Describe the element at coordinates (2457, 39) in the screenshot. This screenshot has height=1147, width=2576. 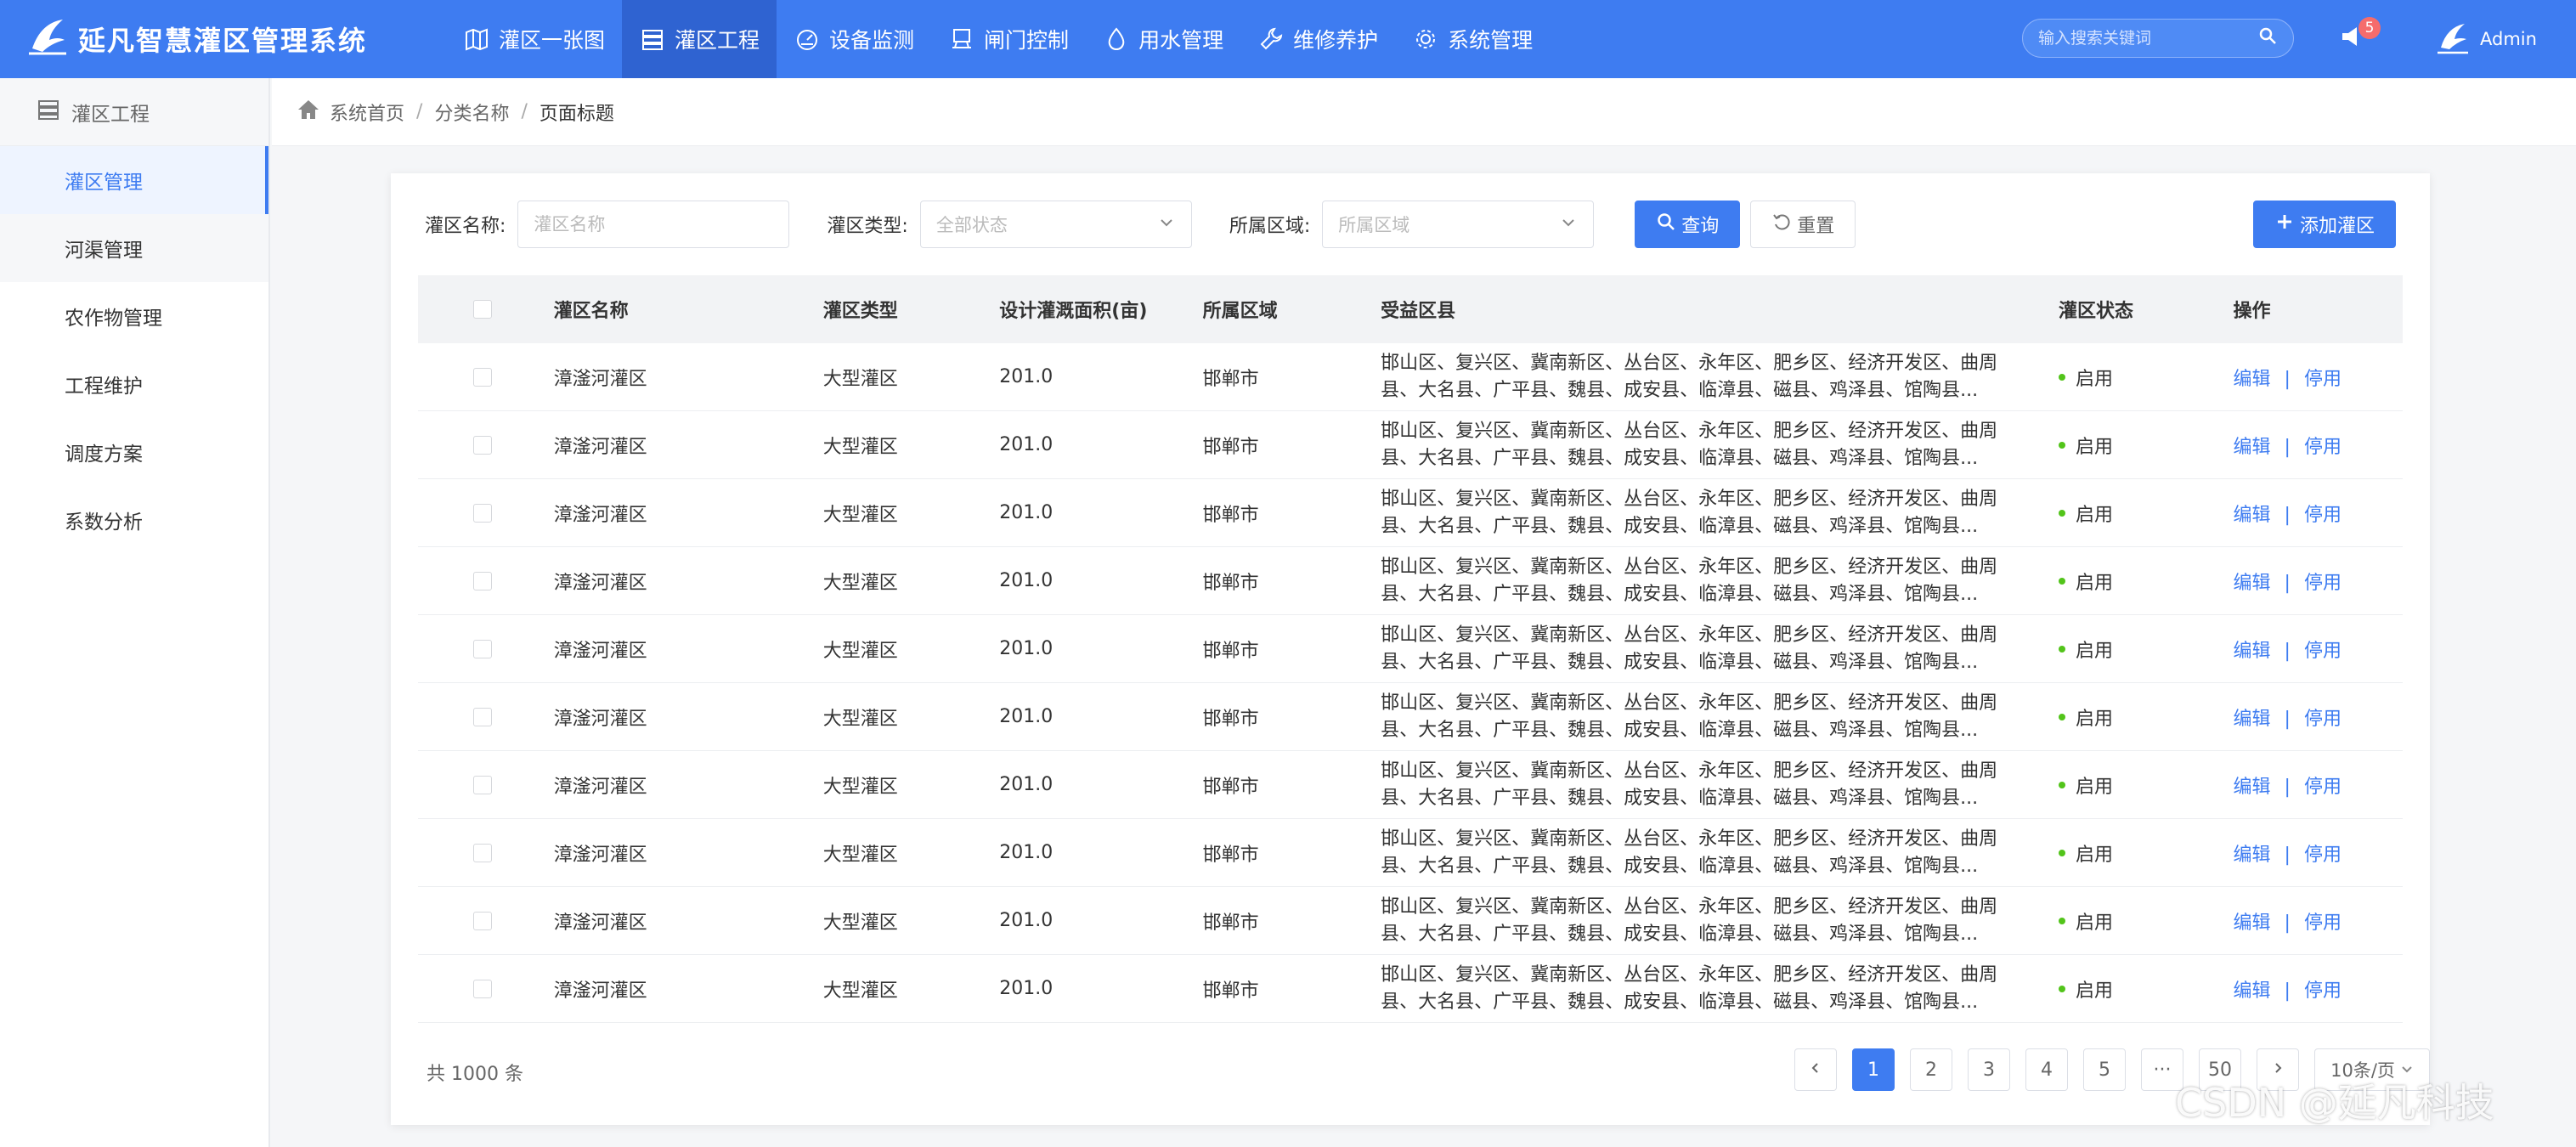
I see `avatar` at that location.